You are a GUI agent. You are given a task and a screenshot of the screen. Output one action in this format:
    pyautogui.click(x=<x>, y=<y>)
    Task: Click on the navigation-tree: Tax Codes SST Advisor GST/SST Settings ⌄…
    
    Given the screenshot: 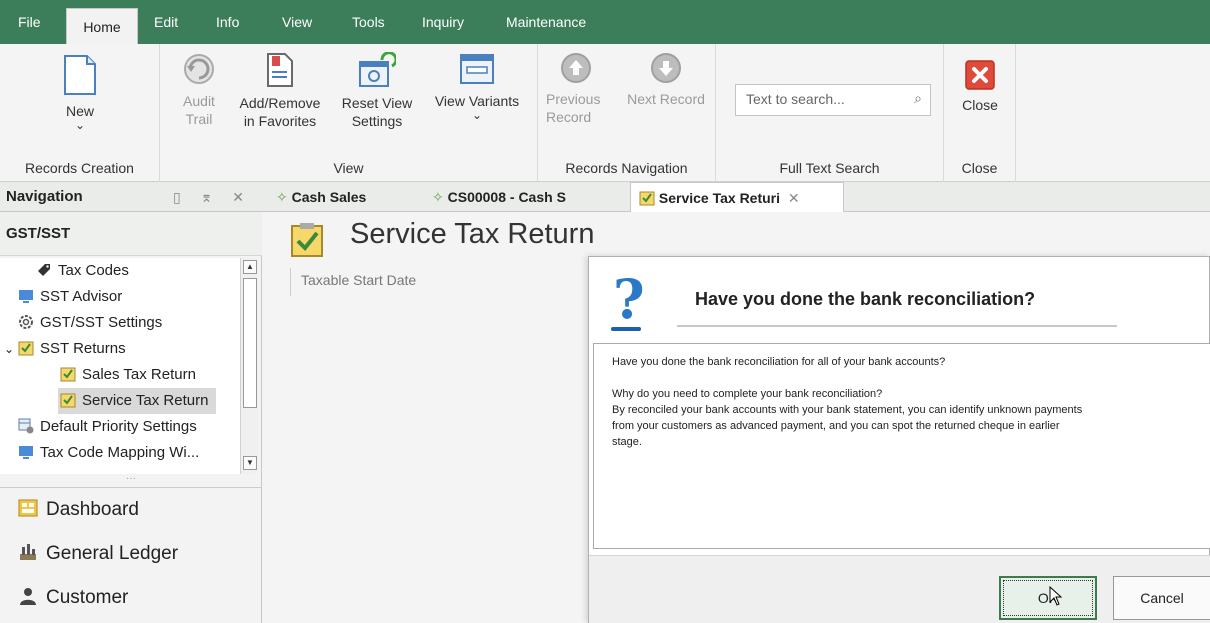 What is the action you would take?
    pyautogui.click(x=120, y=366)
    